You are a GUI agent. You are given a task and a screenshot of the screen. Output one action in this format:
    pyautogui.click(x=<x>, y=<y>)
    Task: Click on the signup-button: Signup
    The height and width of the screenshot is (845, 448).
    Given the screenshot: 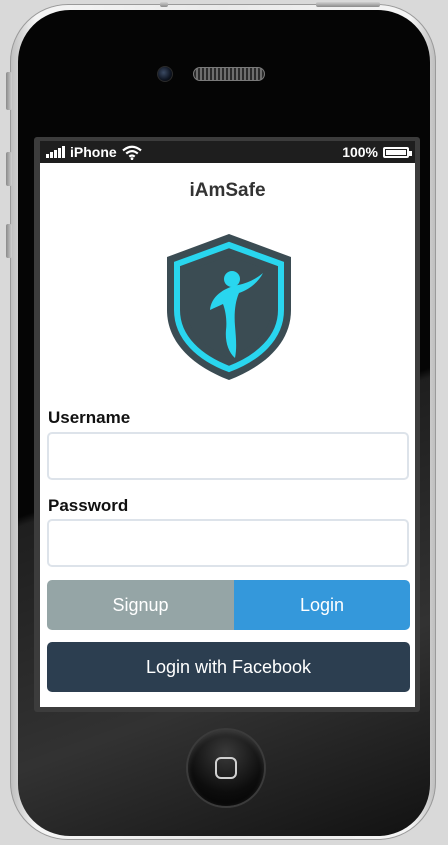 What is the action you would take?
    pyautogui.click(x=140, y=605)
    